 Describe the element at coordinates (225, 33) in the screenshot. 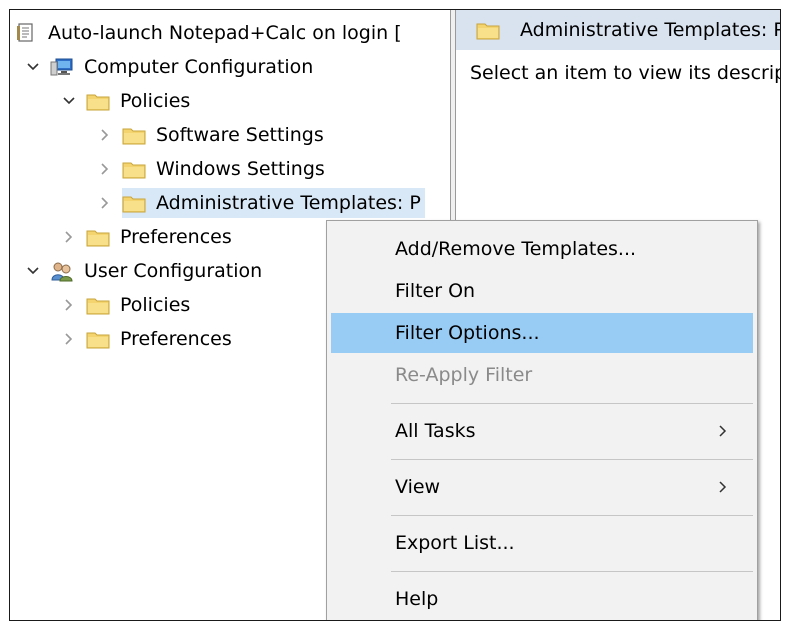

I see `tree-item-label: Auto-launch Notepad+Calc on login [` at that location.